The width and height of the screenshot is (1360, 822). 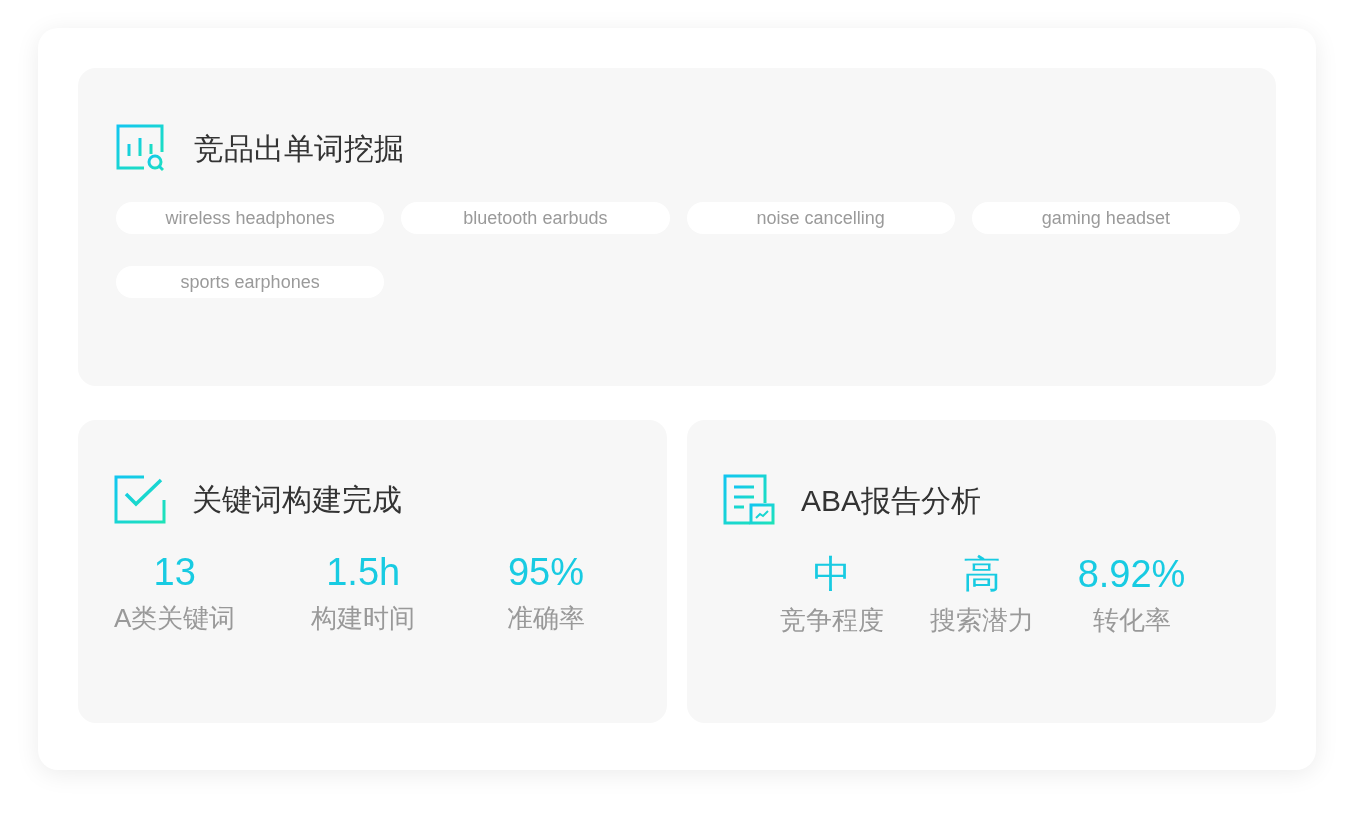 What do you see at coordinates (831, 574) in the screenshot?
I see `stat-value: 中` at bounding box center [831, 574].